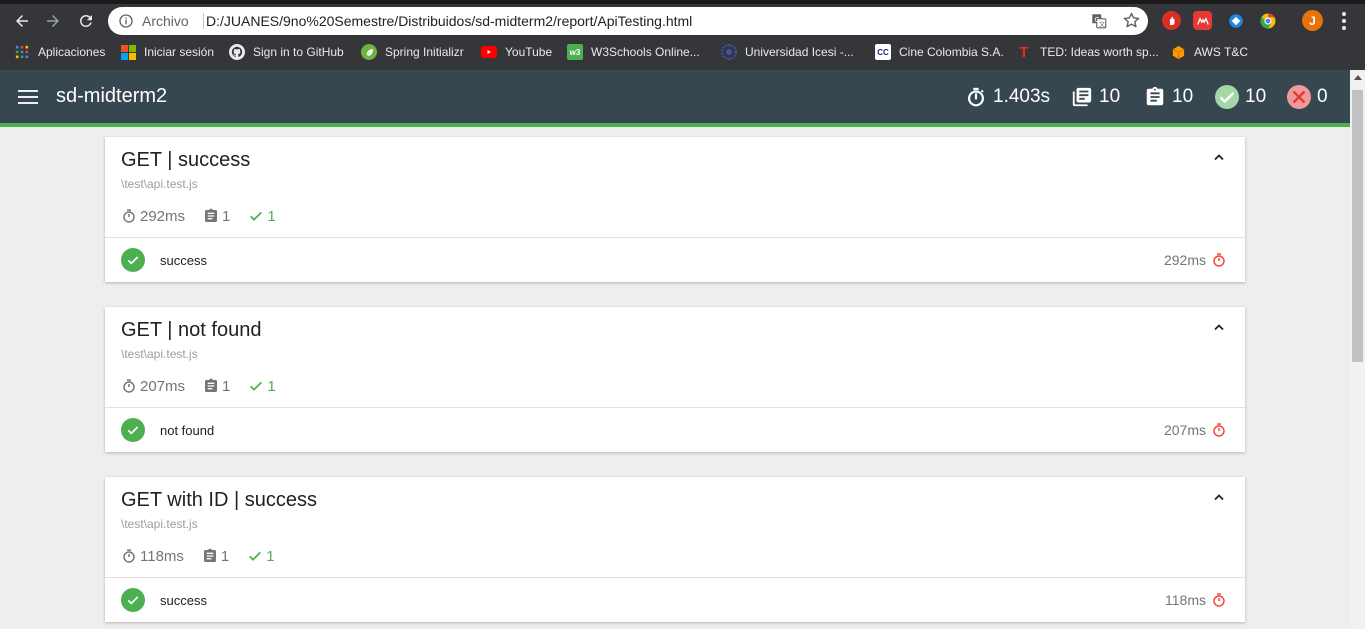 The image size is (1365, 629). Describe the element at coordinates (1358, 77) in the screenshot. I see `scroll-up-icon` at that location.